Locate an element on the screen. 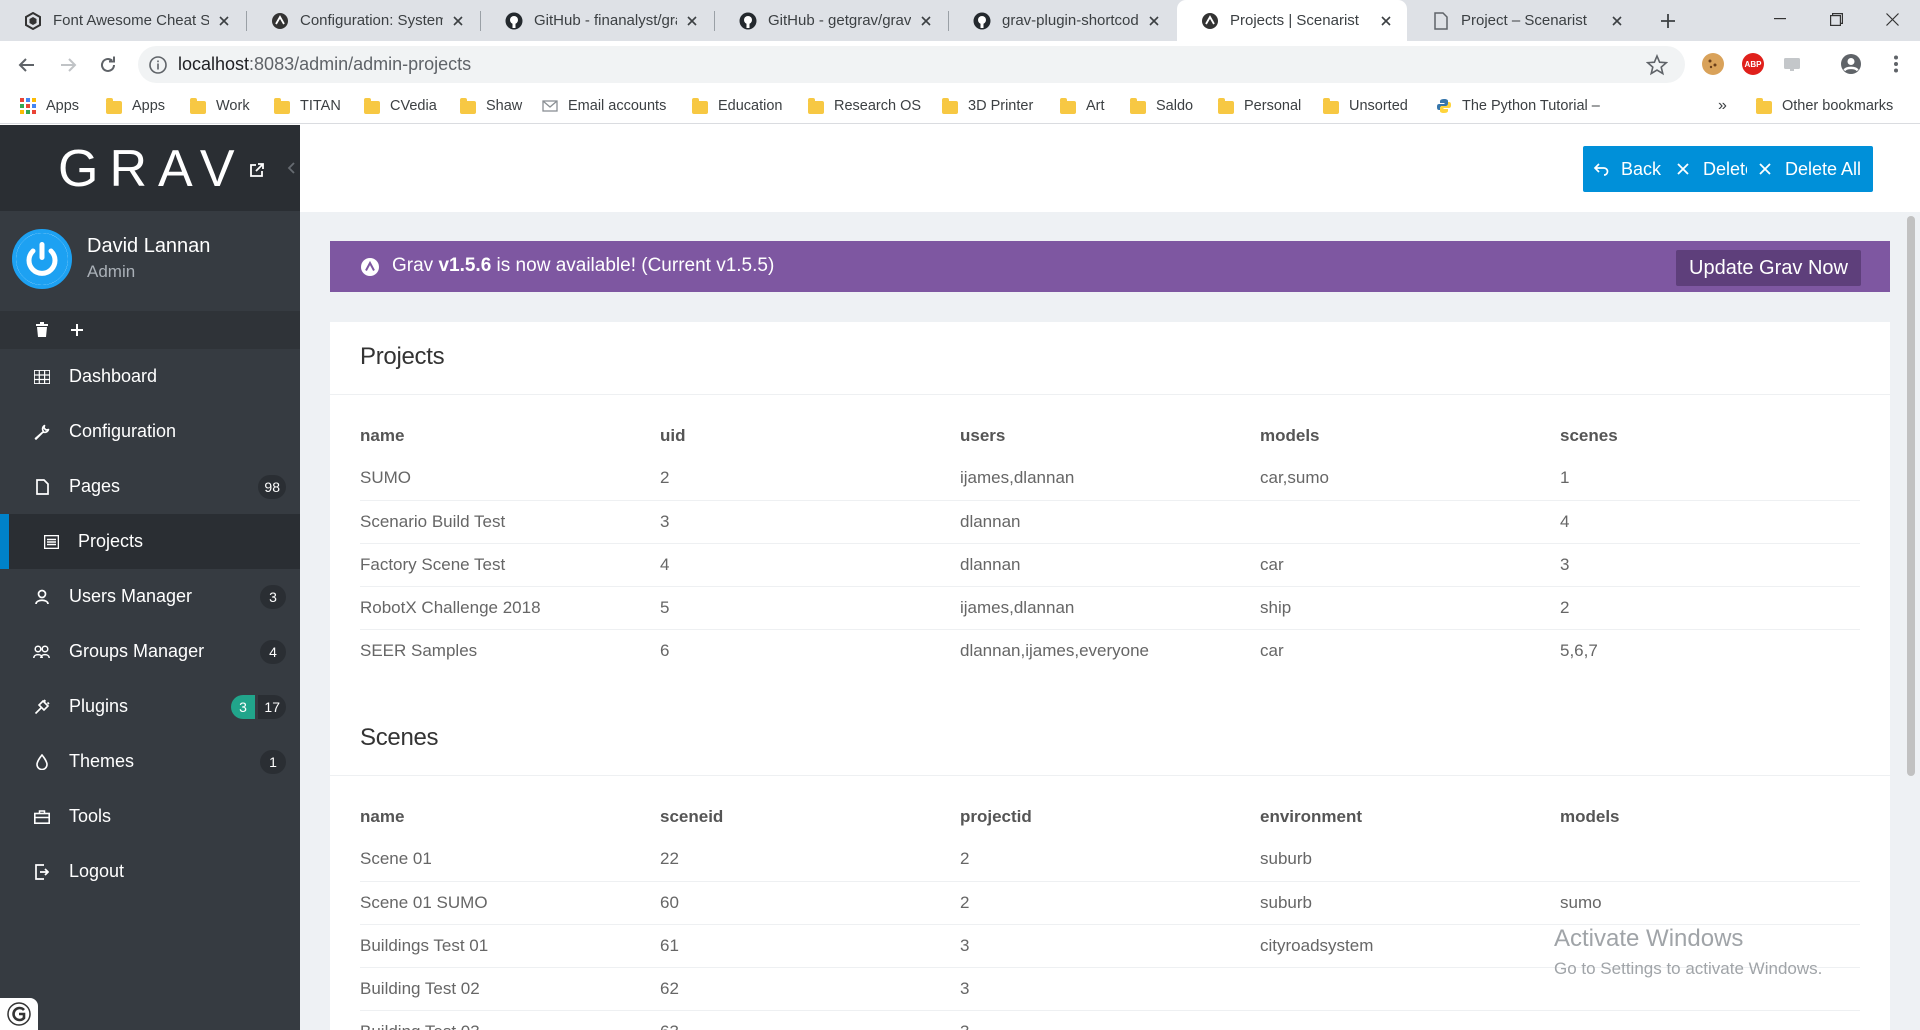 The height and width of the screenshot is (1030, 1920). divider is located at coordinates (1110, 775).